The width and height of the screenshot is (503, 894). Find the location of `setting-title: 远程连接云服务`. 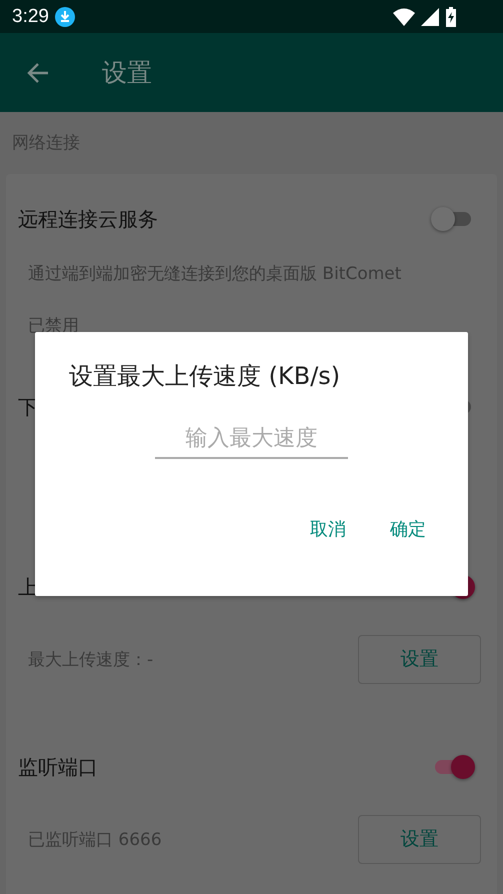

setting-title: 远程连接云服务 is located at coordinates (88, 219).